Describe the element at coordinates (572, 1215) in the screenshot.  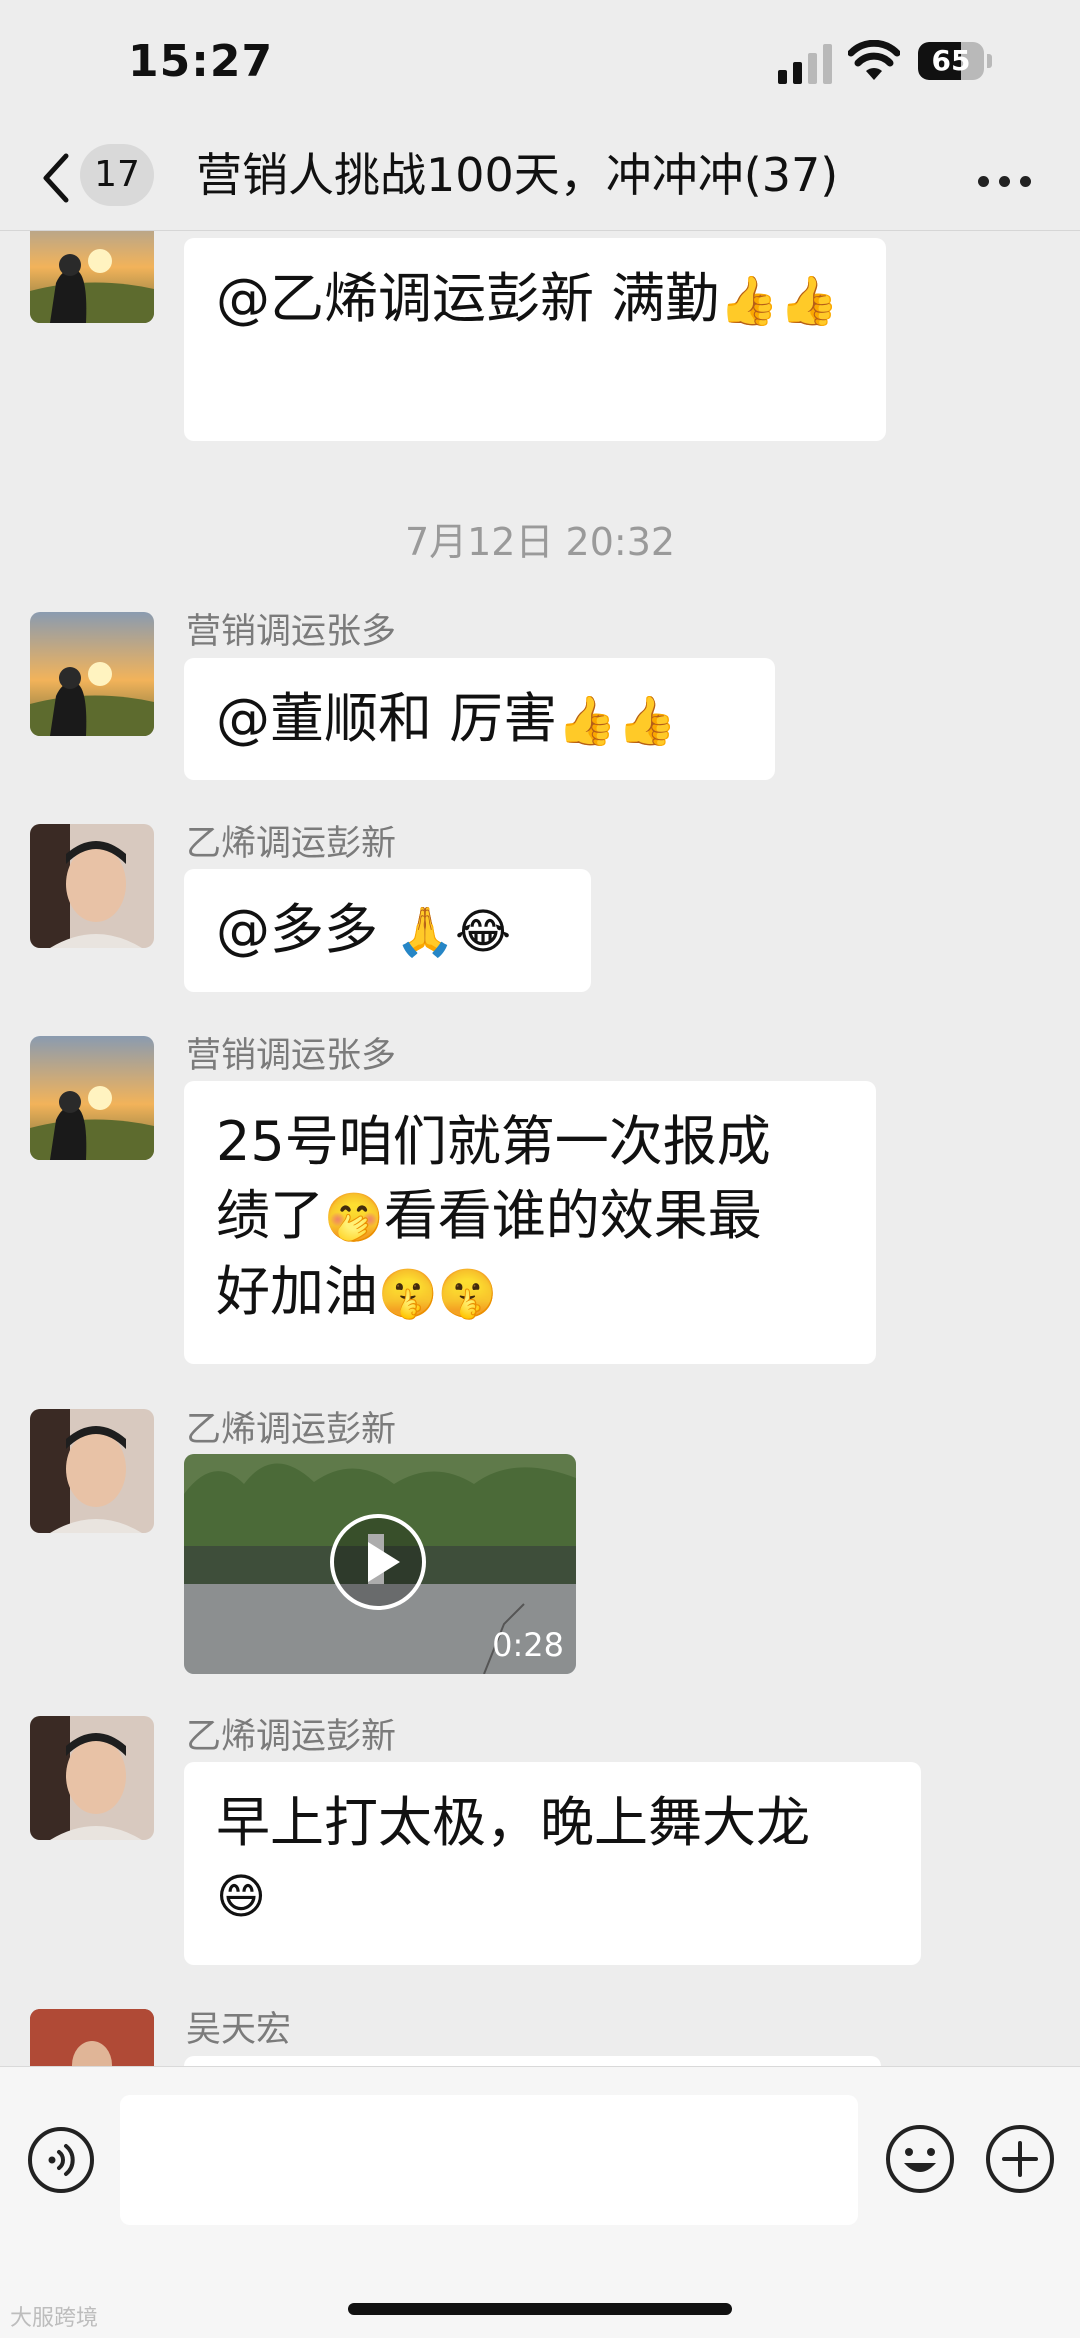
I see `message-text: 看看谁的效果最` at that location.